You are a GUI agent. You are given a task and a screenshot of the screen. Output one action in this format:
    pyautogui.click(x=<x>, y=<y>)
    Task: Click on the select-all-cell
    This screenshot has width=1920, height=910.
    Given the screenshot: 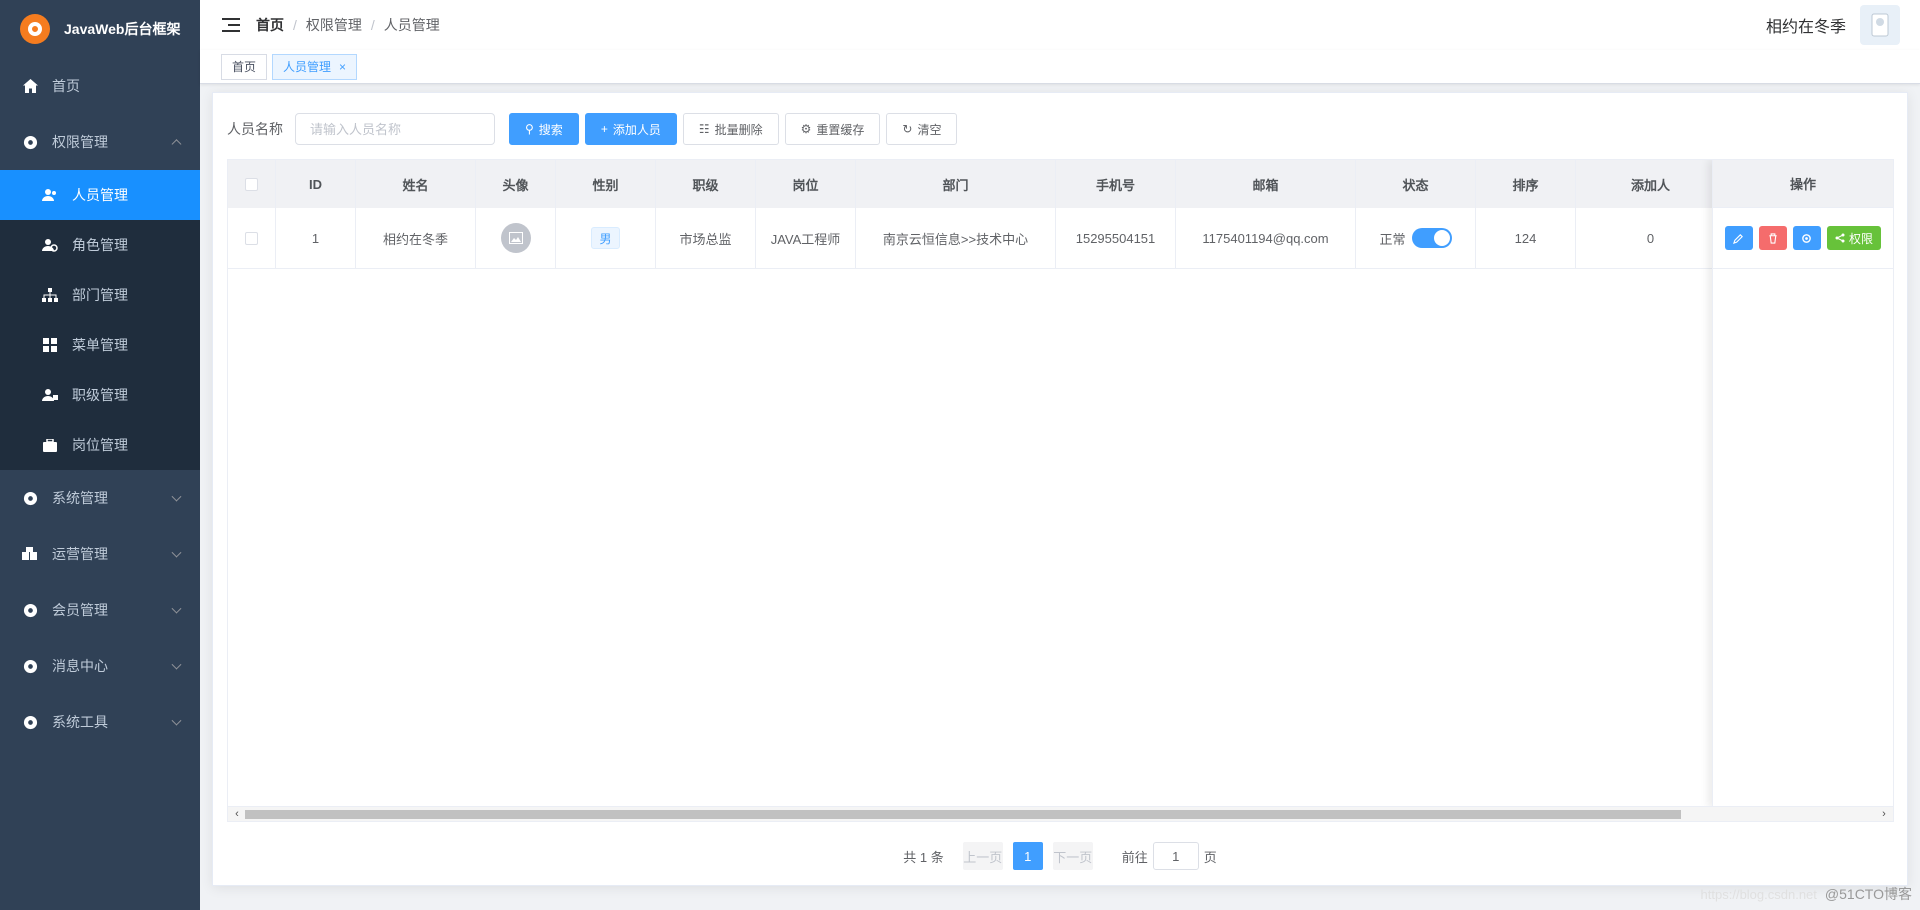 What is the action you would take?
    pyautogui.click(x=252, y=184)
    